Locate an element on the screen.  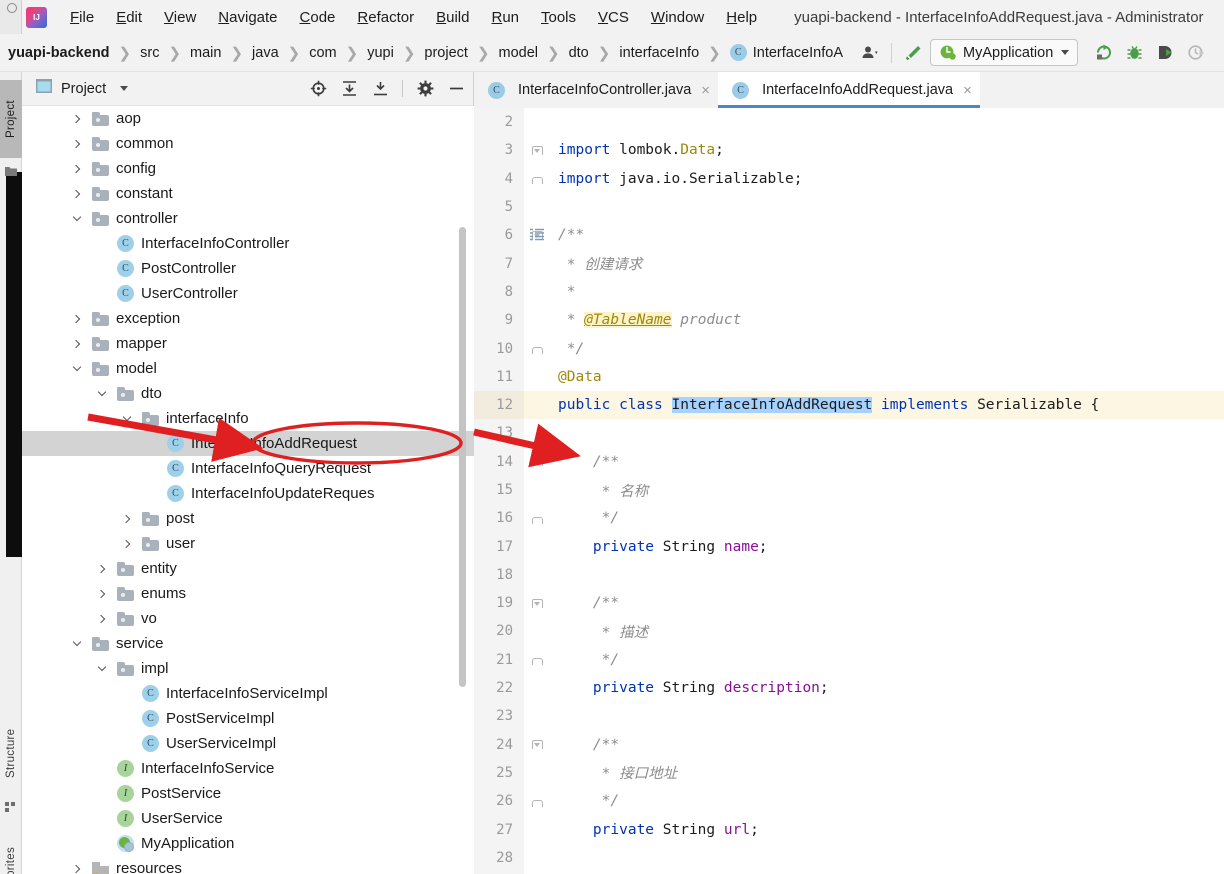
tree-node-interfaceinfocontroller: C InterfaceInfoController is located at coordinates (248, 243).